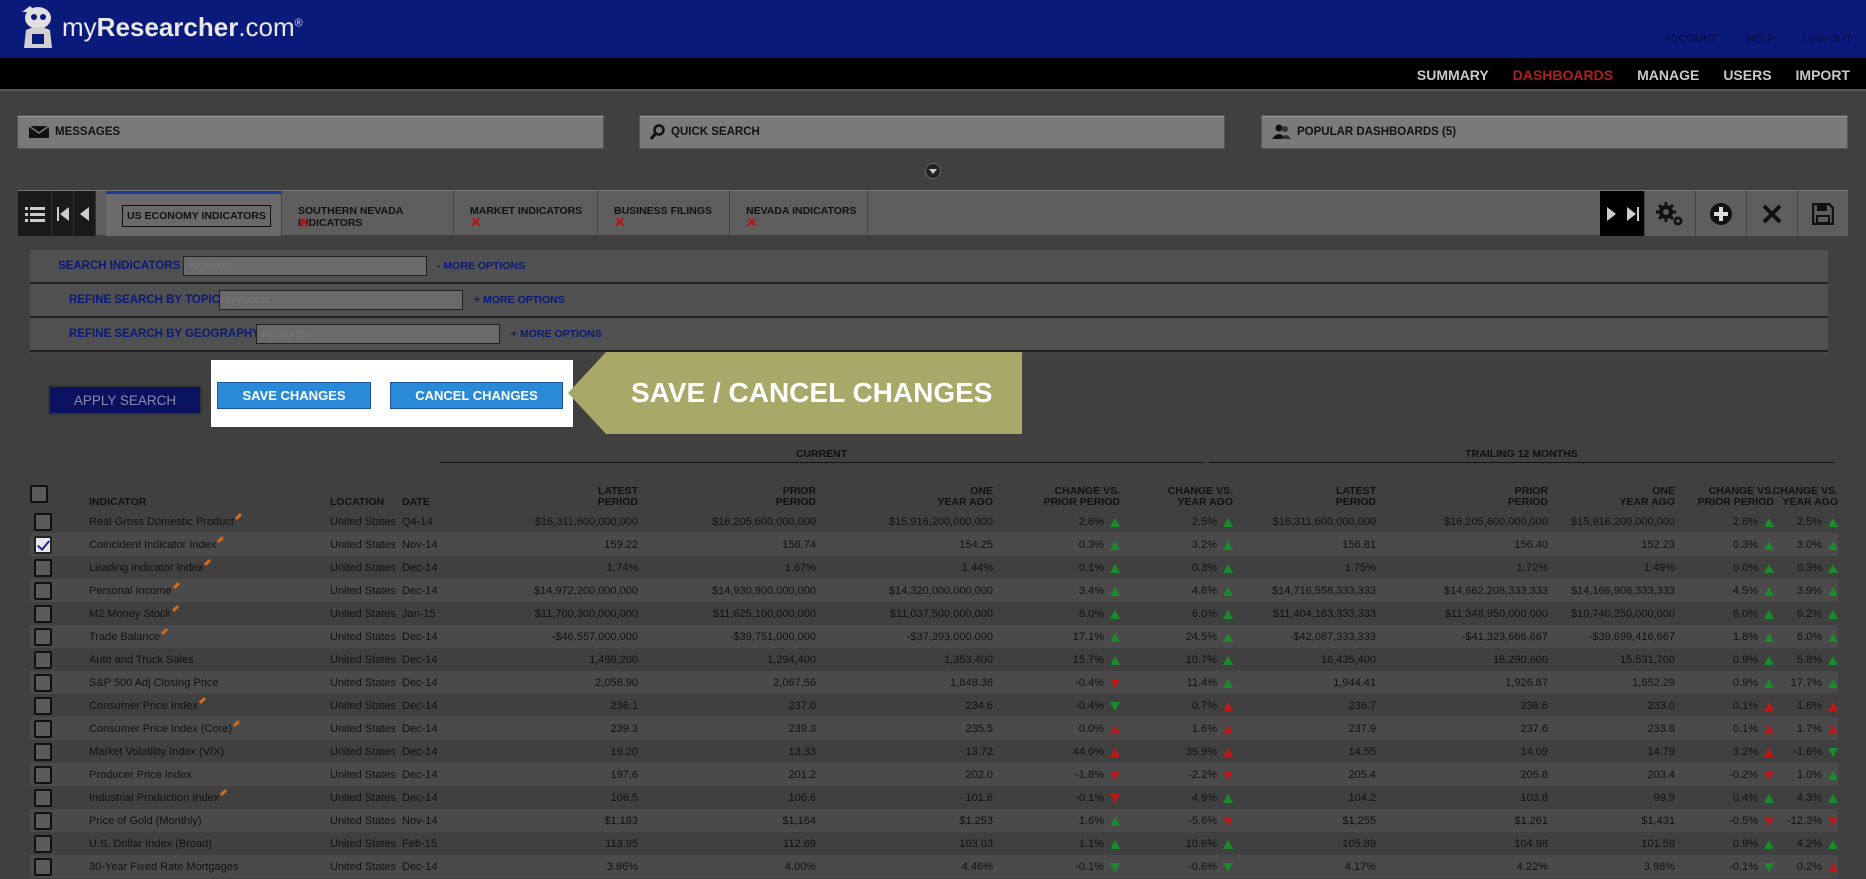 This screenshot has width=1866, height=879. What do you see at coordinates (305, 266) in the screenshot?
I see `search-indicators-input` at bounding box center [305, 266].